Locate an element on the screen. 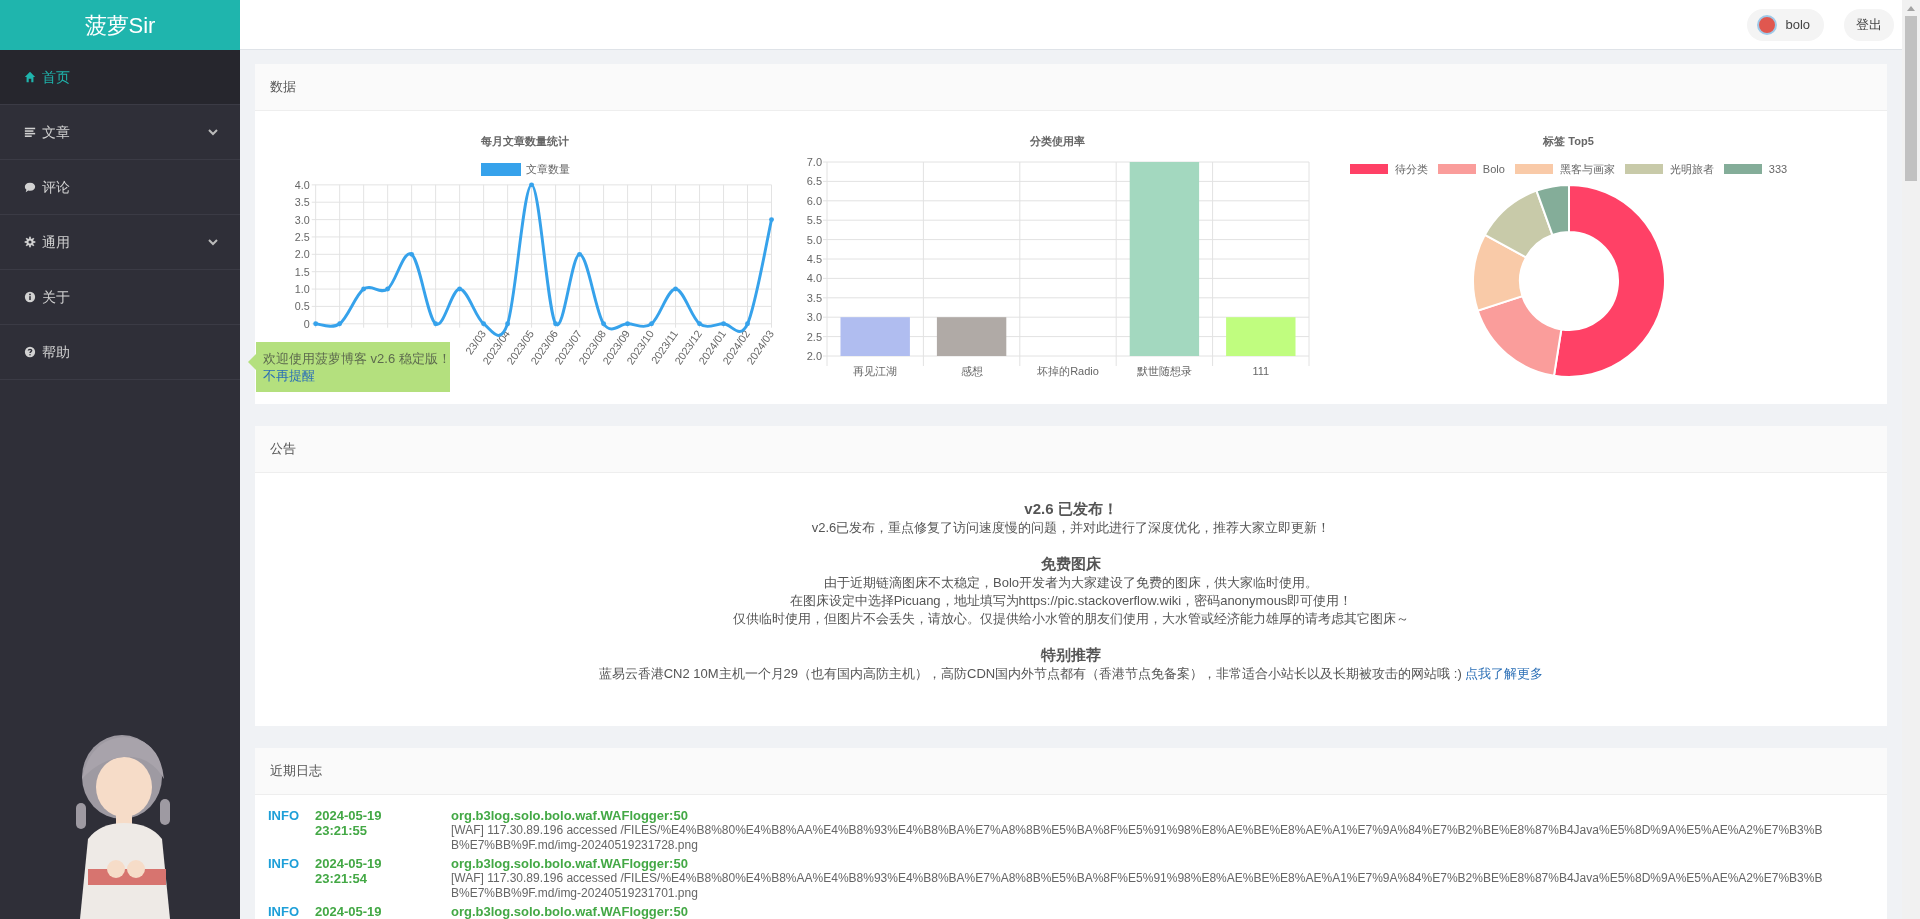 Image resolution: width=1920 pixels, height=919 pixels. axis-label: 4.5 is located at coordinates (814, 259).